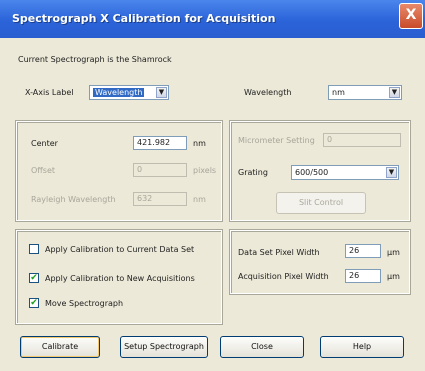 This screenshot has height=371, width=425. What do you see at coordinates (160, 170) in the screenshot?
I see `offset-input: 0` at bounding box center [160, 170].